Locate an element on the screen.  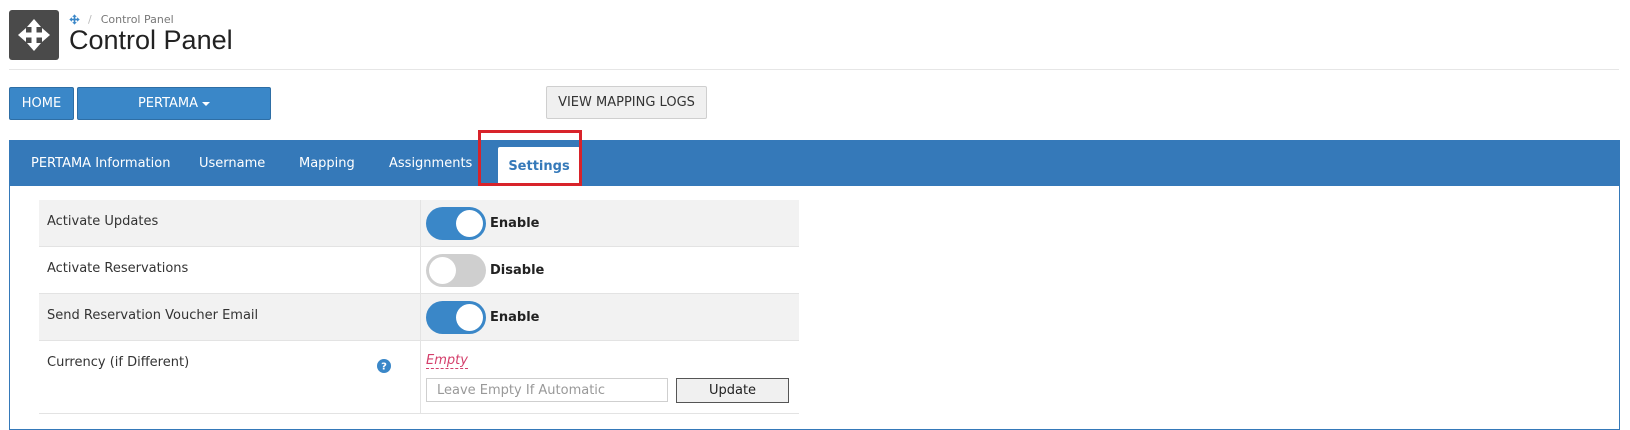
update-button: Update is located at coordinates (732, 390).